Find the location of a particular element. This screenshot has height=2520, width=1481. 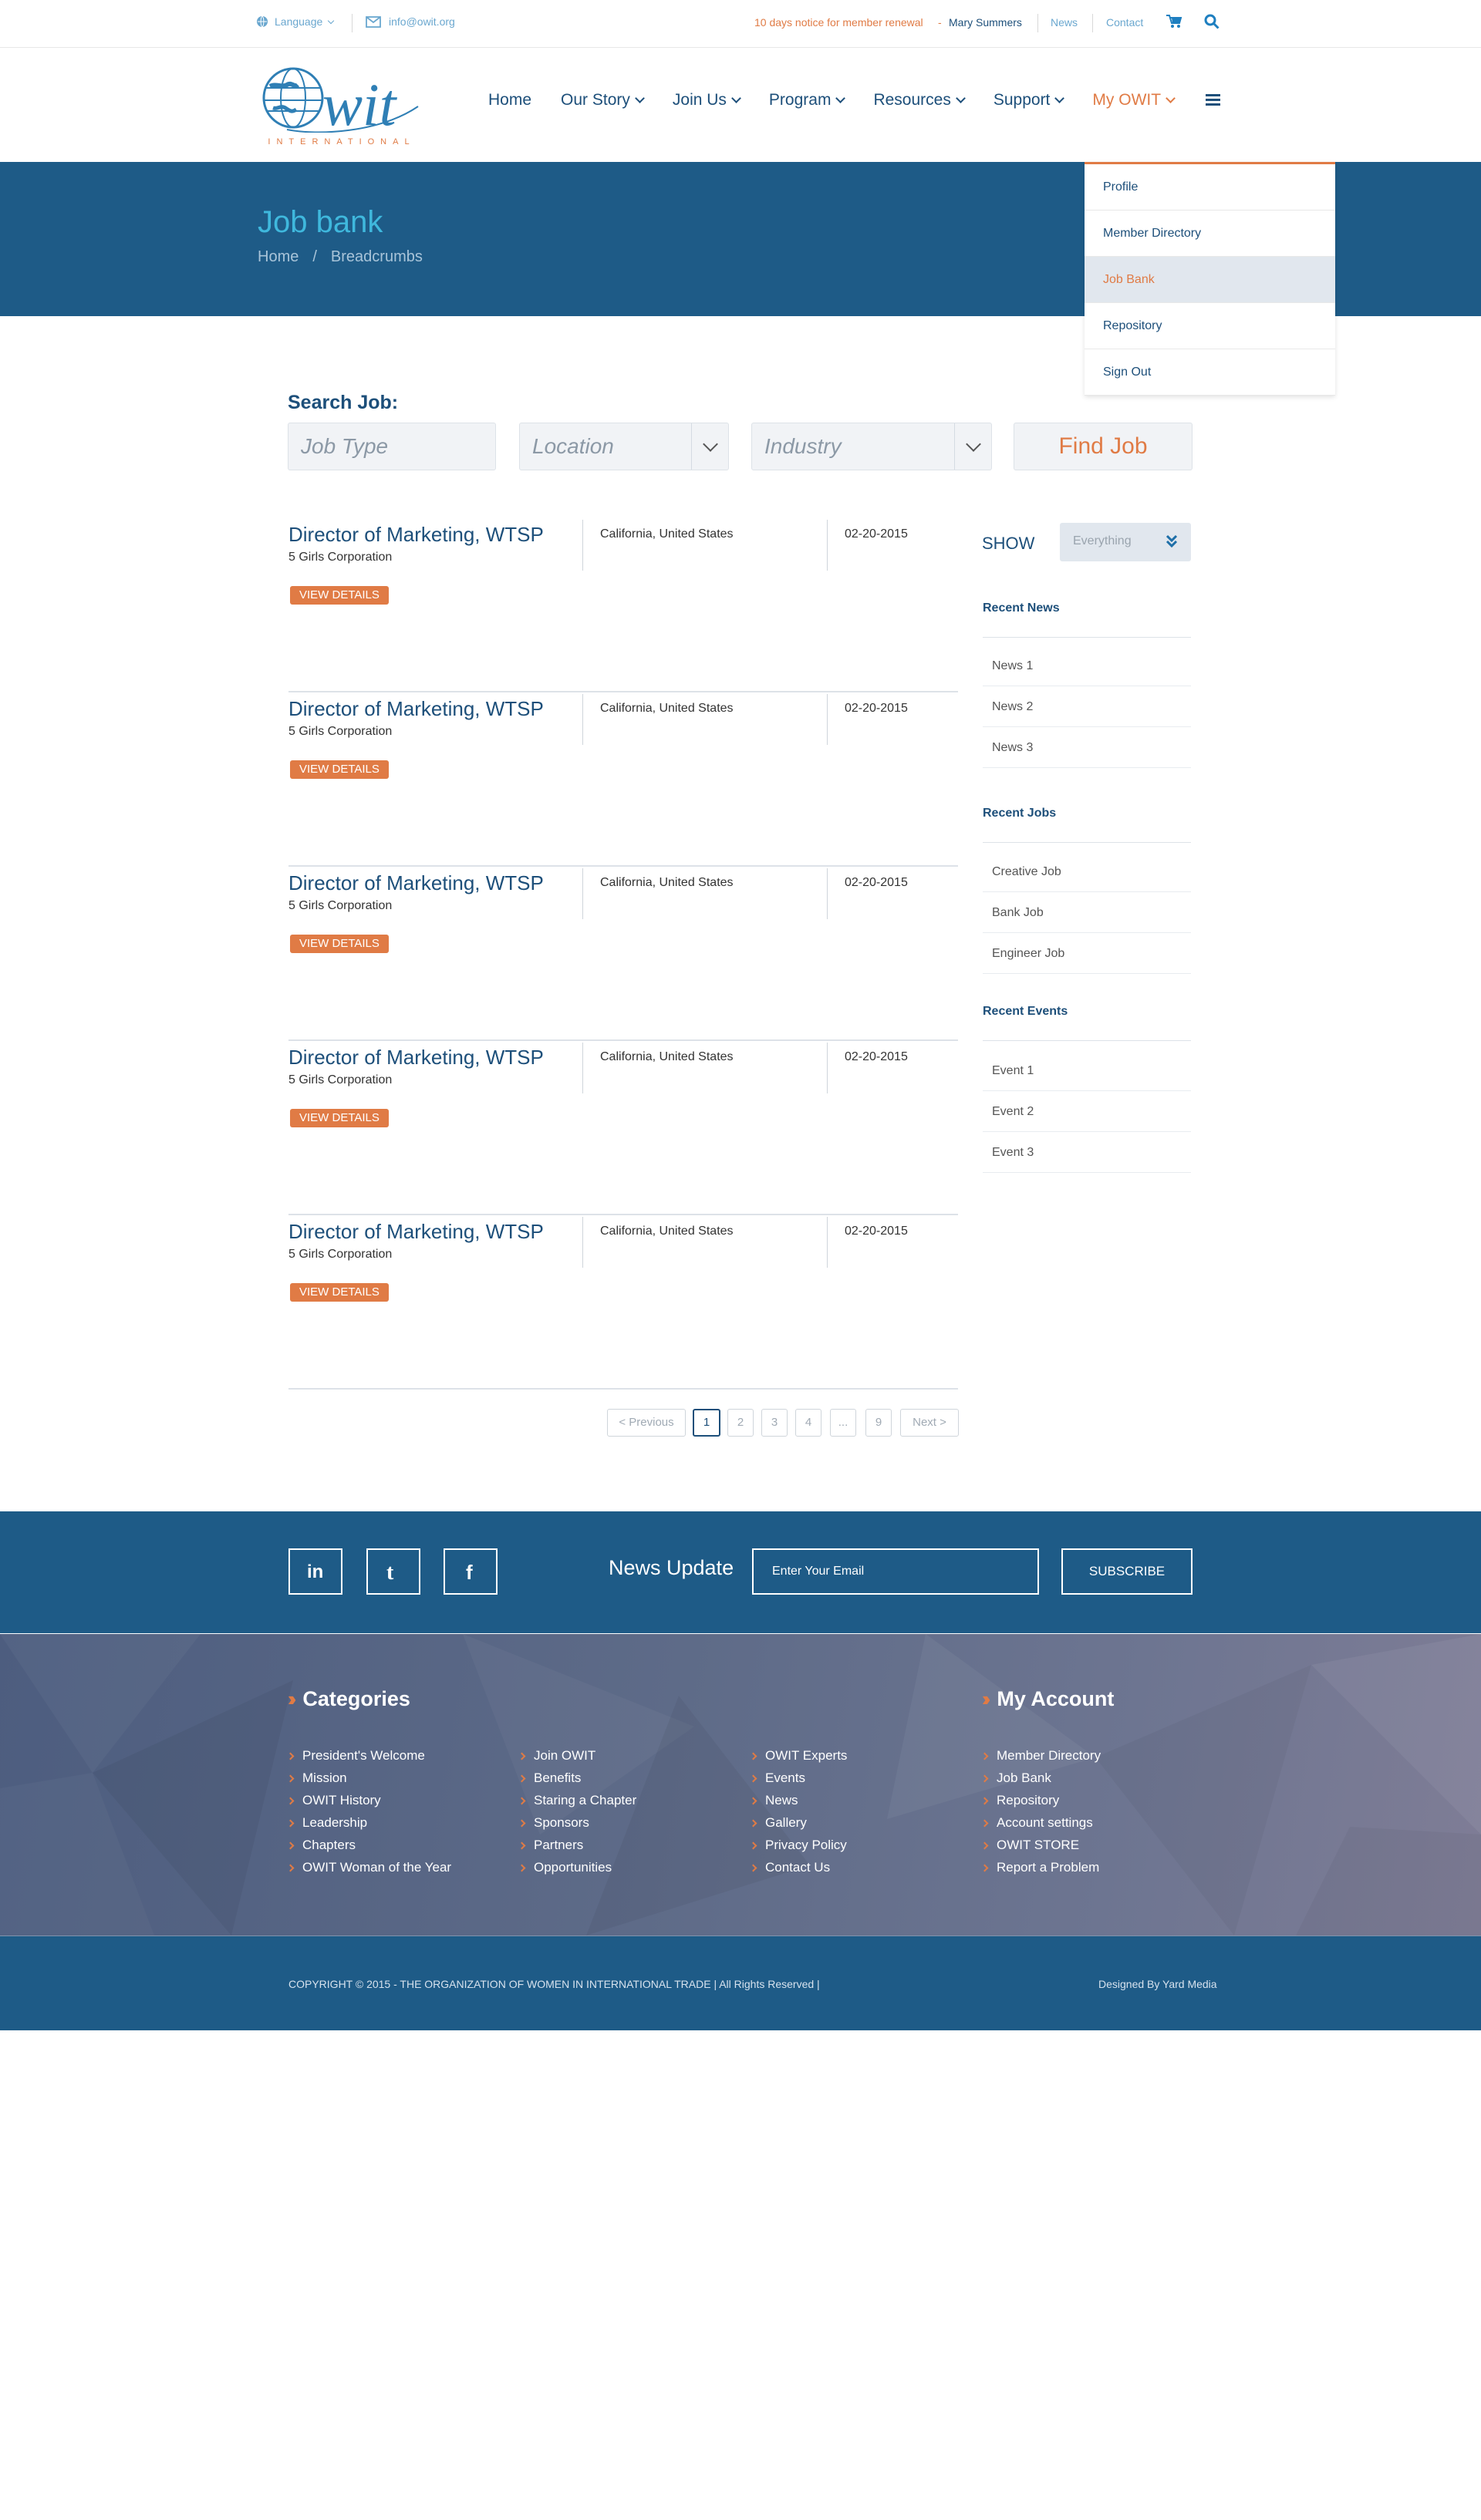

search-label: Search Job: is located at coordinates (343, 403).